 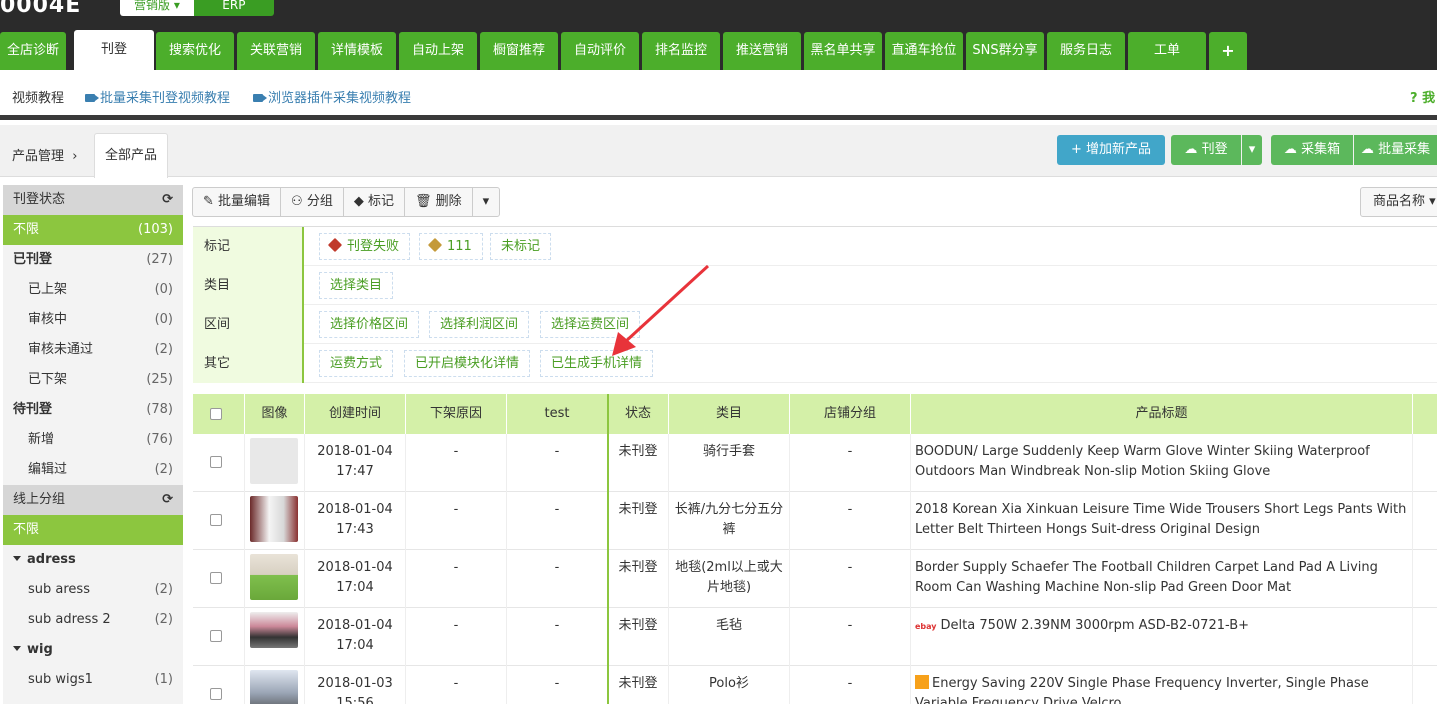 What do you see at coordinates (467, 363) in the screenshot?
I see `other-chip-modular-detail: 已开启模块化详情` at bounding box center [467, 363].